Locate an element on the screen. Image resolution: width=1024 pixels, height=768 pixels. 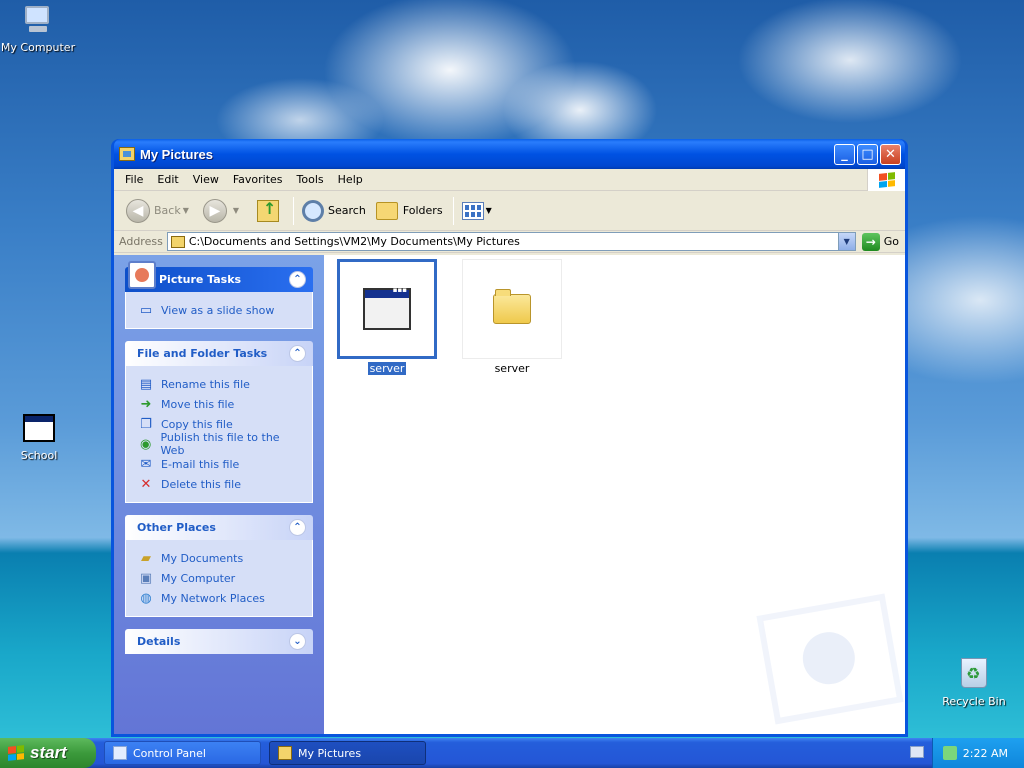
place-my-documents: ▰ My Documents is located at coordinates (220, 558).